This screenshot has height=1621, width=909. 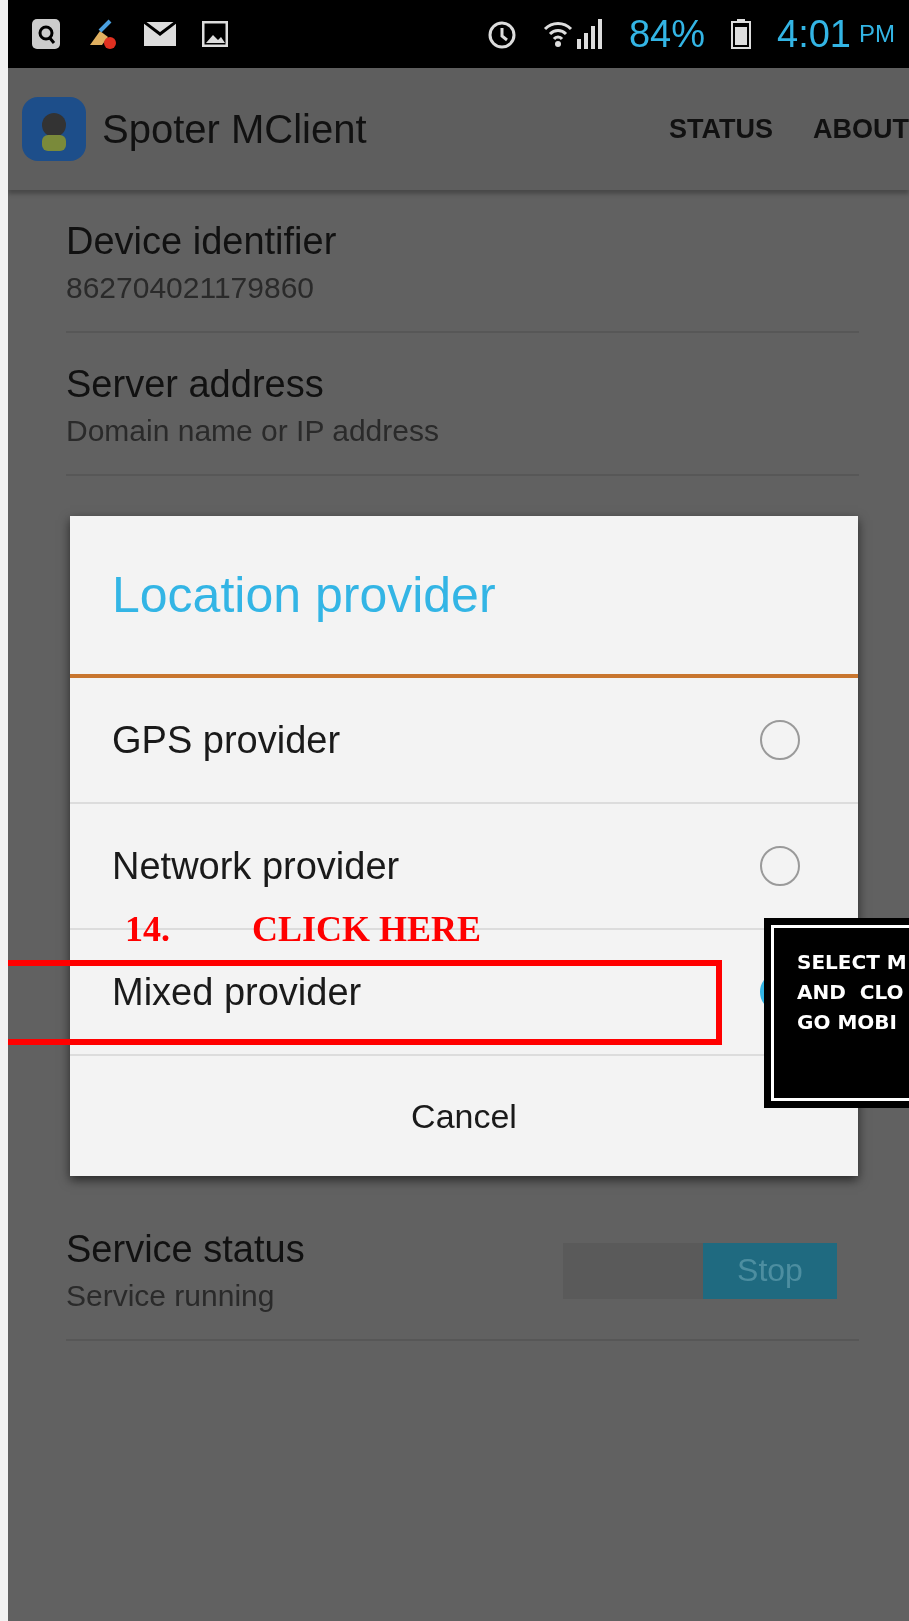 What do you see at coordinates (852, 962) in the screenshot?
I see `callout-text: SELECT M` at bounding box center [852, 962].